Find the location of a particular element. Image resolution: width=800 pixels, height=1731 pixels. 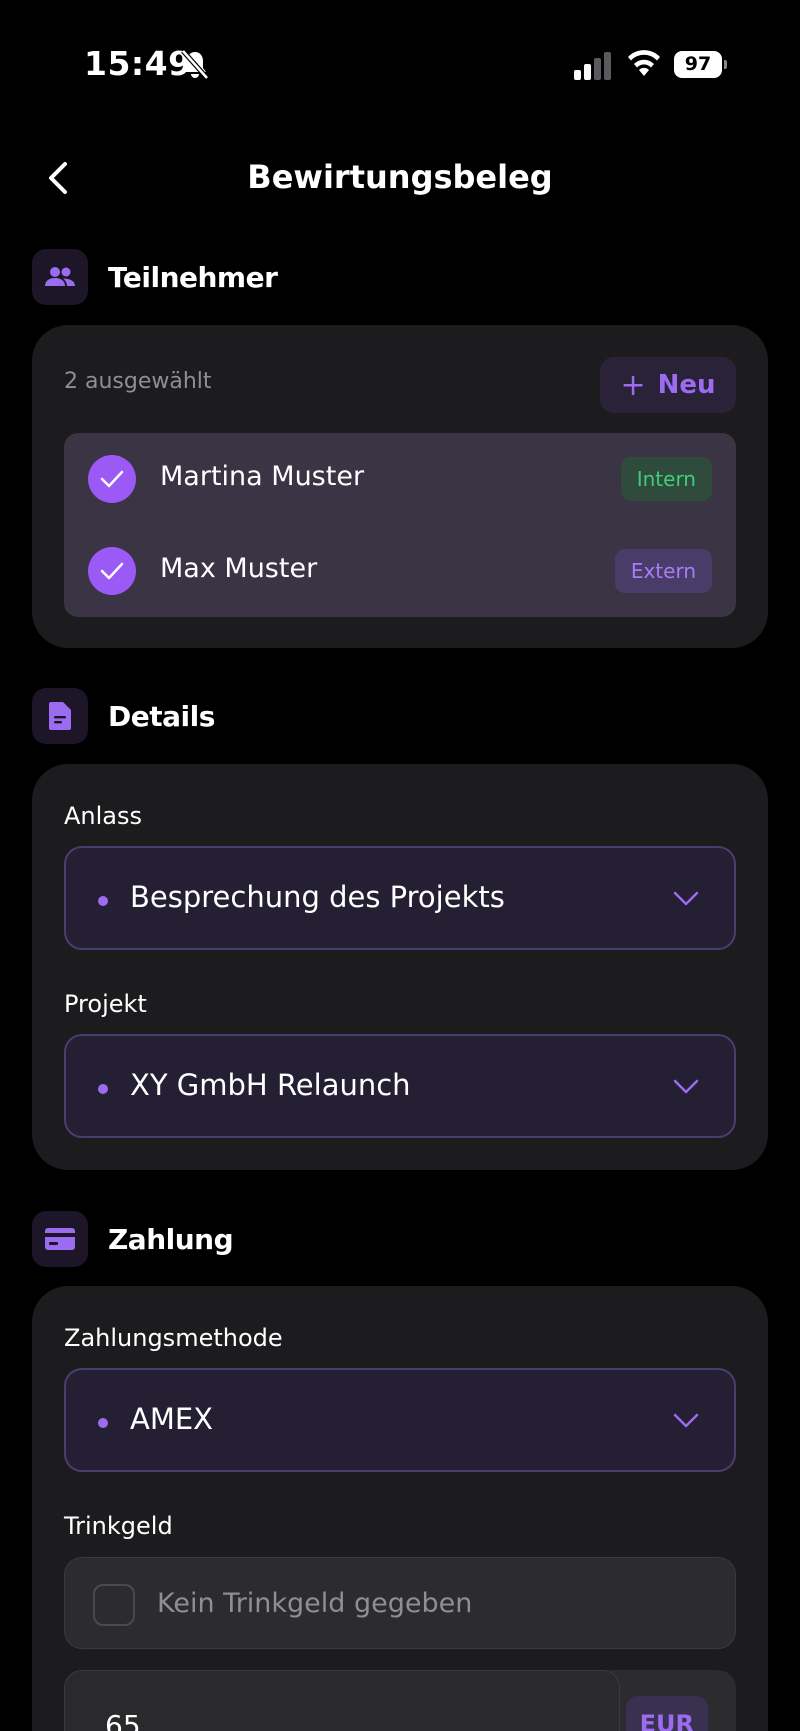

new-participant-button: + Neu is located at coordinates (668, 385).